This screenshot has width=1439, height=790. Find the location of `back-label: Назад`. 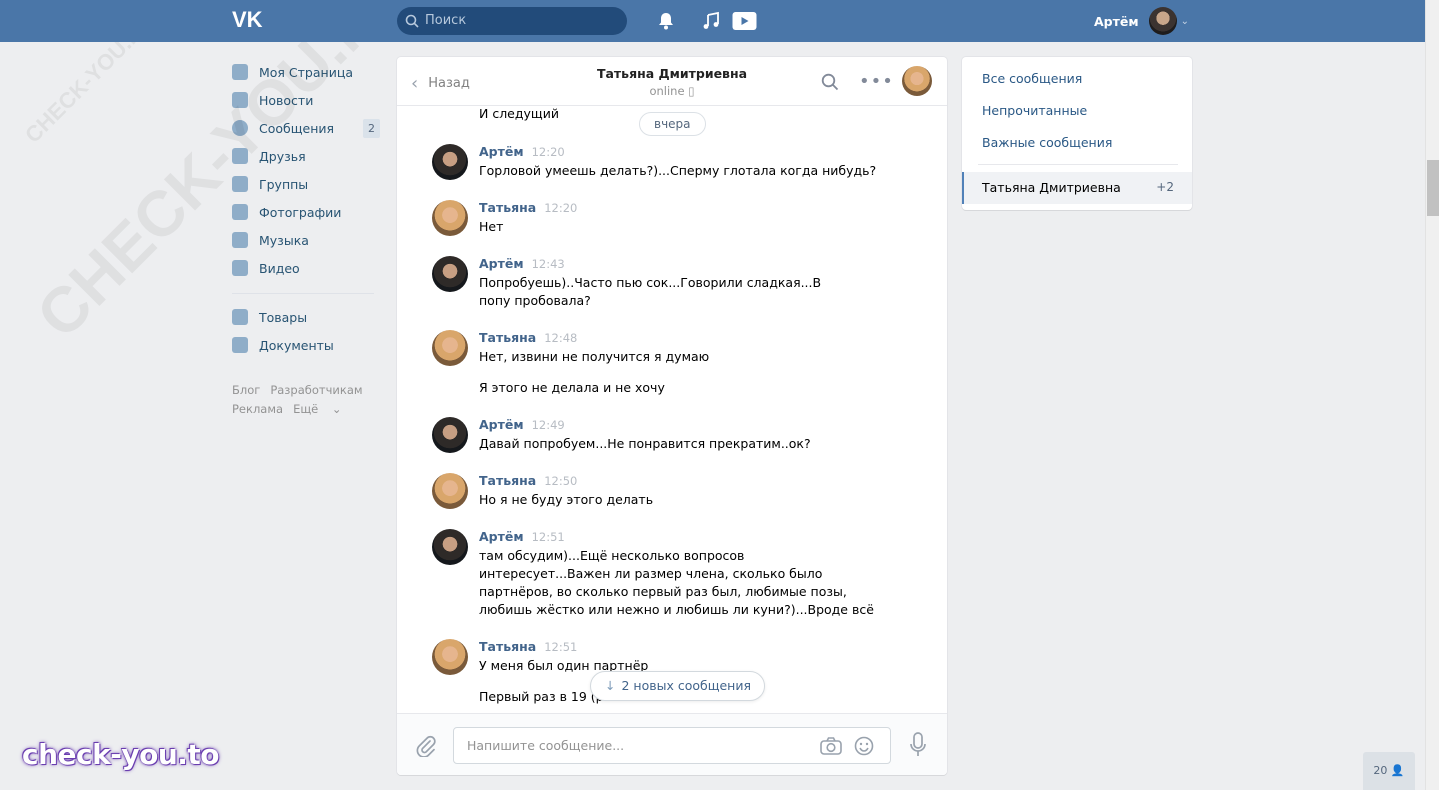

back-label: Назад is located at coordinates (449, 83).